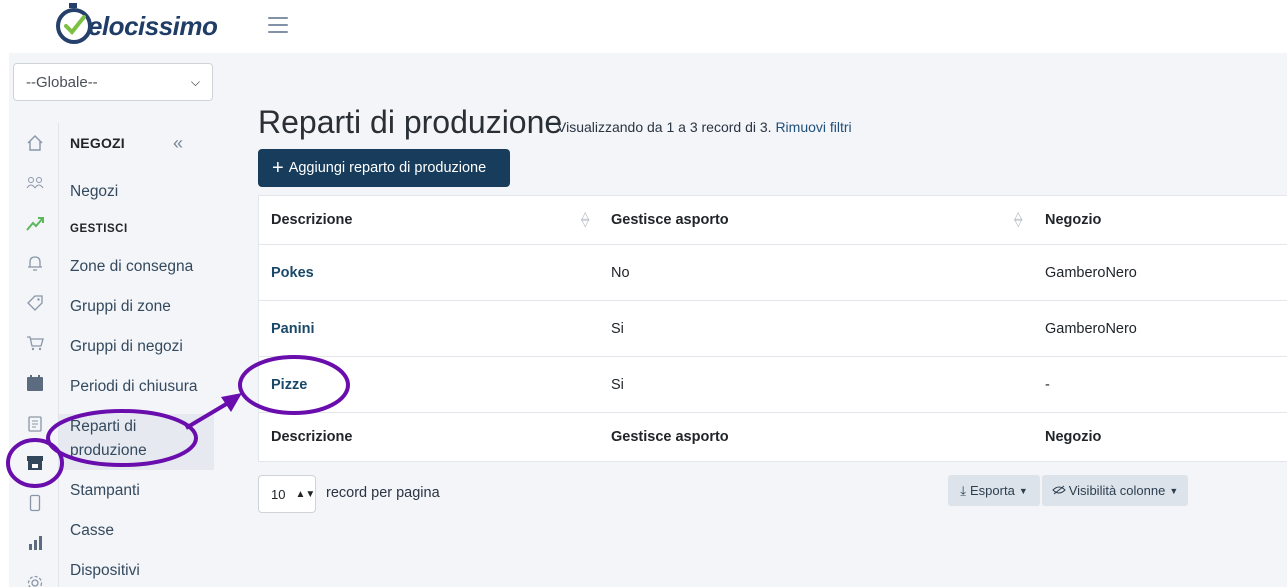  I want to click on column-header-asporto: Gestisce asporto, so click(670, 220).